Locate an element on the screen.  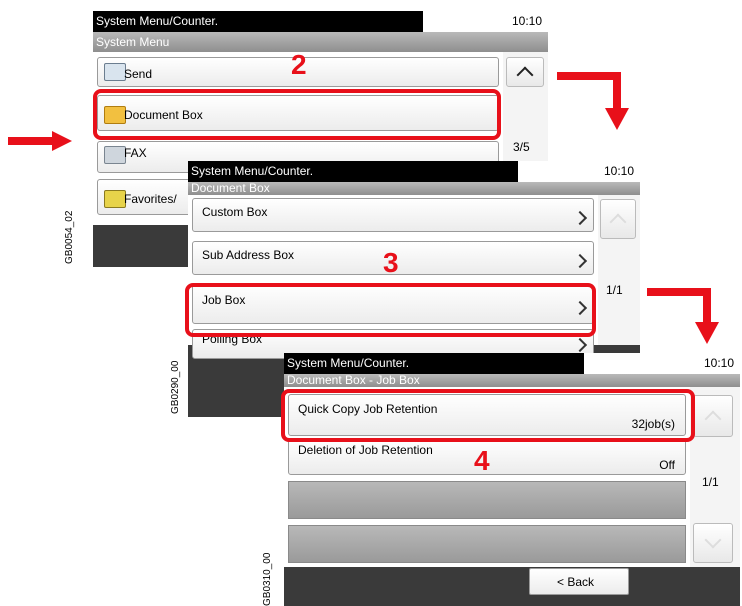
send-icon is located at coordinates (115, 72).